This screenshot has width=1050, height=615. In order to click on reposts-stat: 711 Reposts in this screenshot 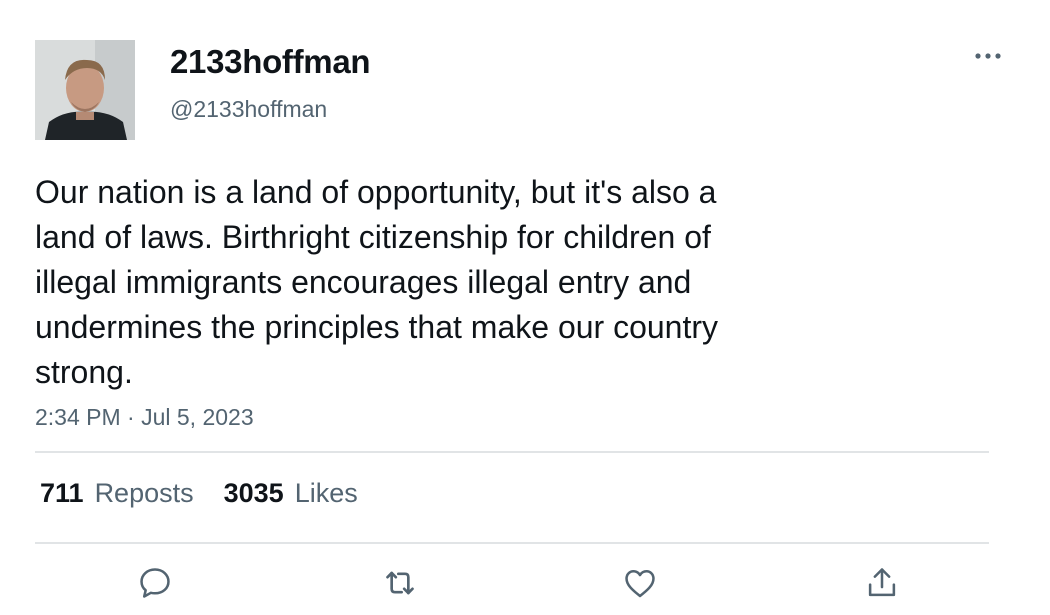, I will do `click(117, 493)`.